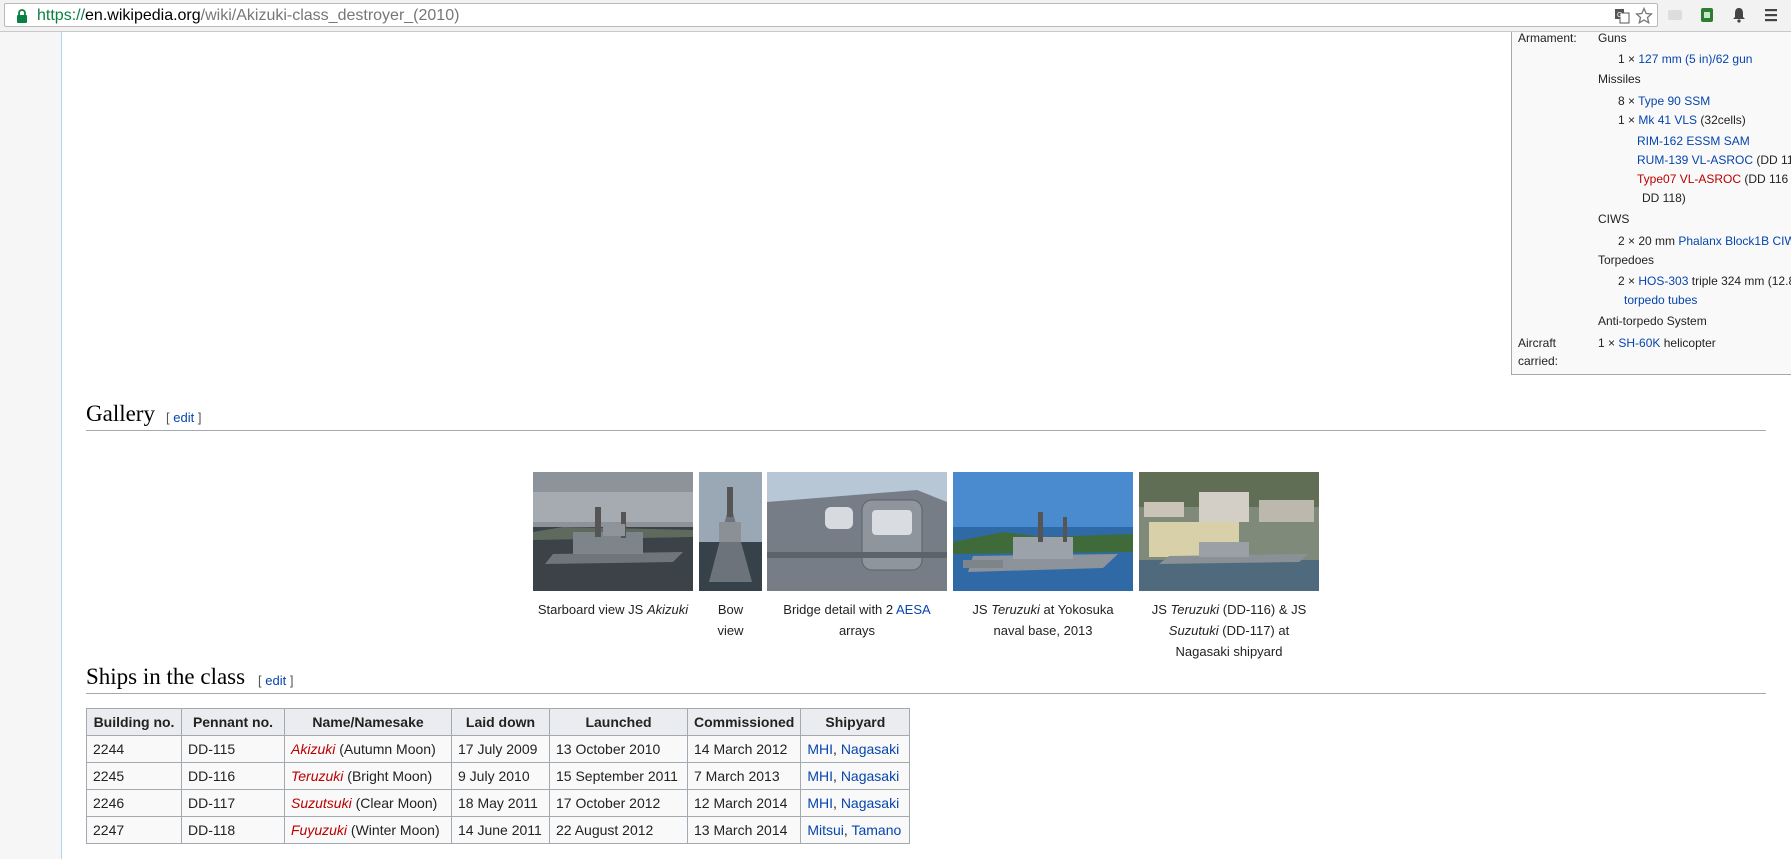 The image size is (1791, 859). I want to click on gun-count: 1 ×, so click(1627, 59).